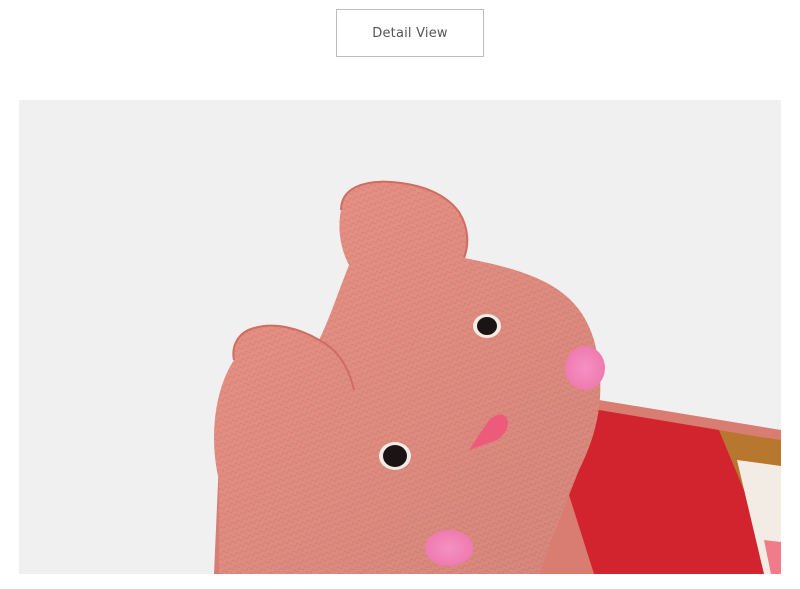 The height and width of the screenshot is (589, 800). What do you see at coordinates (395, 456) in the screenshot?
I see `right-eye` at bounding box center [395, 456].